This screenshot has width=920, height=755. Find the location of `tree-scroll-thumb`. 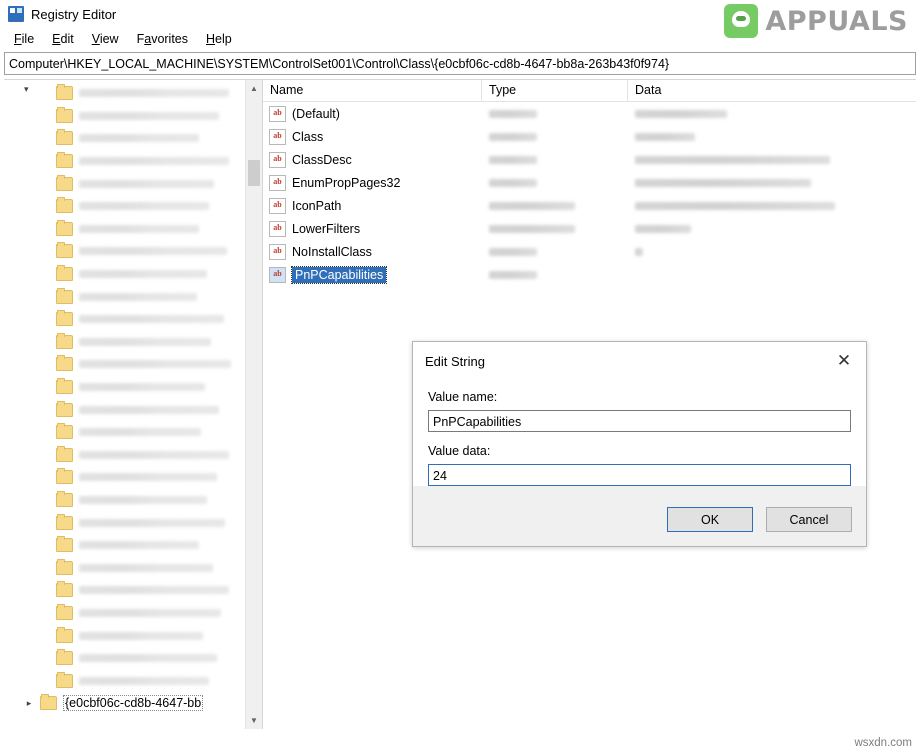

tree-scroll-thumb is located at coordinates (254, 173).